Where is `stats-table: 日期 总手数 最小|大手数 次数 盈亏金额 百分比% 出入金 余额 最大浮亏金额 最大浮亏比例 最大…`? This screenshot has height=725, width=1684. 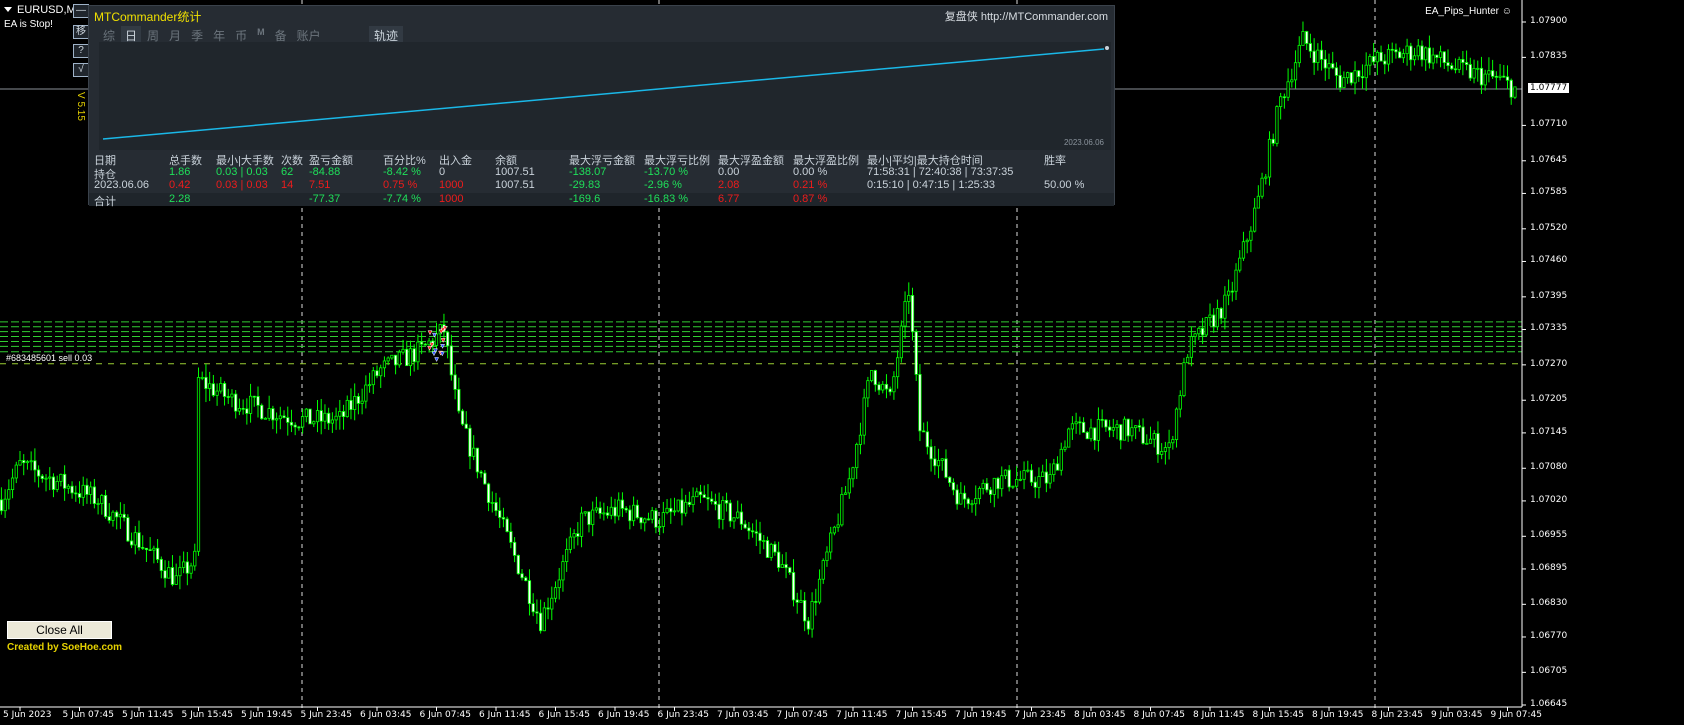 stats-table: 日期 总手数 最小|大手数 次数 盈亏金额 百分比% 出入金 余额 最大浮亏金额 最大浮亏比例 最大… is located at coordinates (601, 180).